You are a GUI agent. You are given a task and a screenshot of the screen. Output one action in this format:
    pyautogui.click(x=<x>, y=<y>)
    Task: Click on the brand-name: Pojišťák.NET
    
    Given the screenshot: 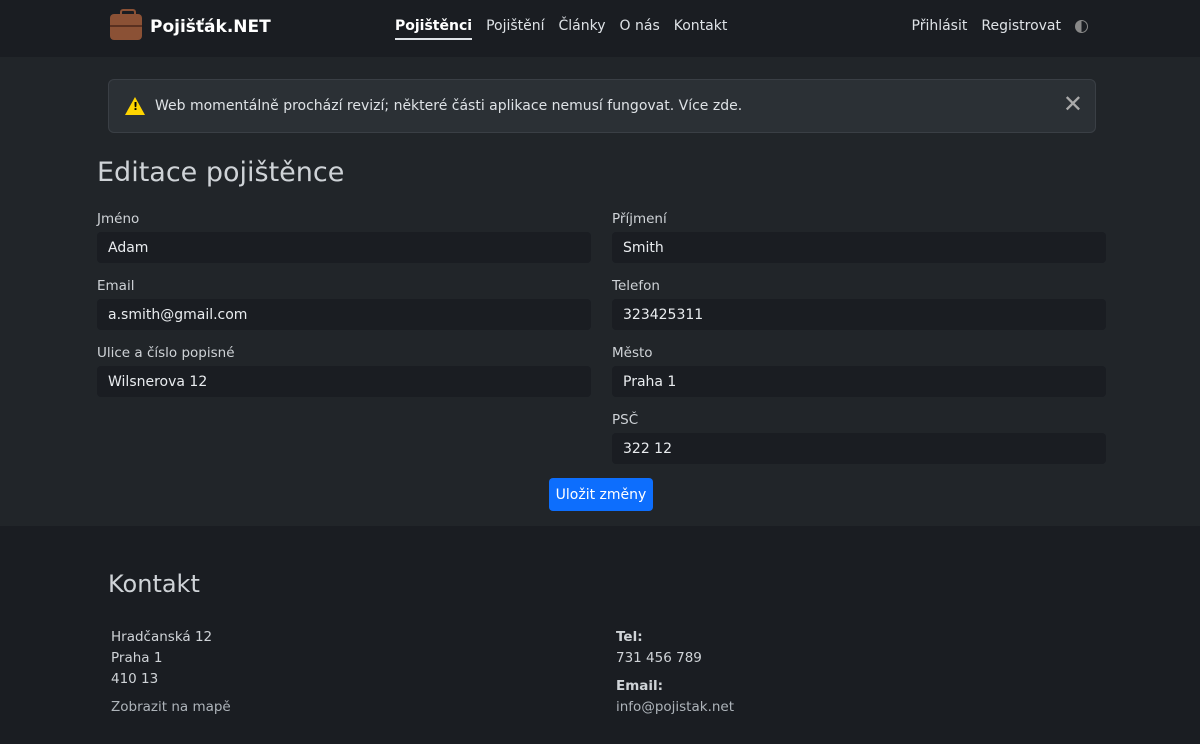 What is the action you would take?
    pyautogui.click(x=210, y=27)
    